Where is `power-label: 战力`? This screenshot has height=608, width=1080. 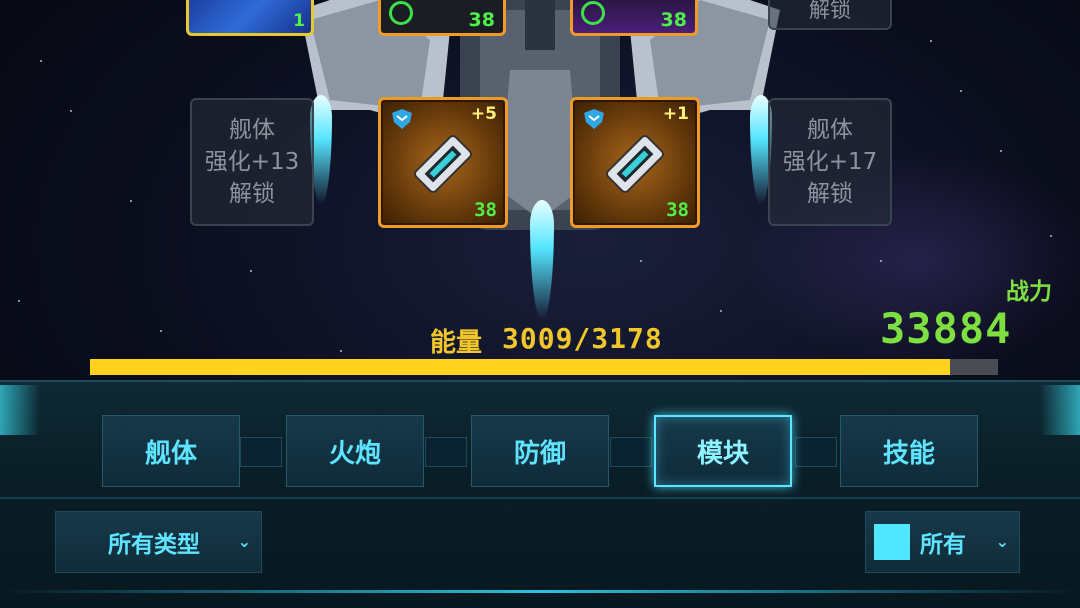 power-label: 战力 is located at coordinates (1029, 292).